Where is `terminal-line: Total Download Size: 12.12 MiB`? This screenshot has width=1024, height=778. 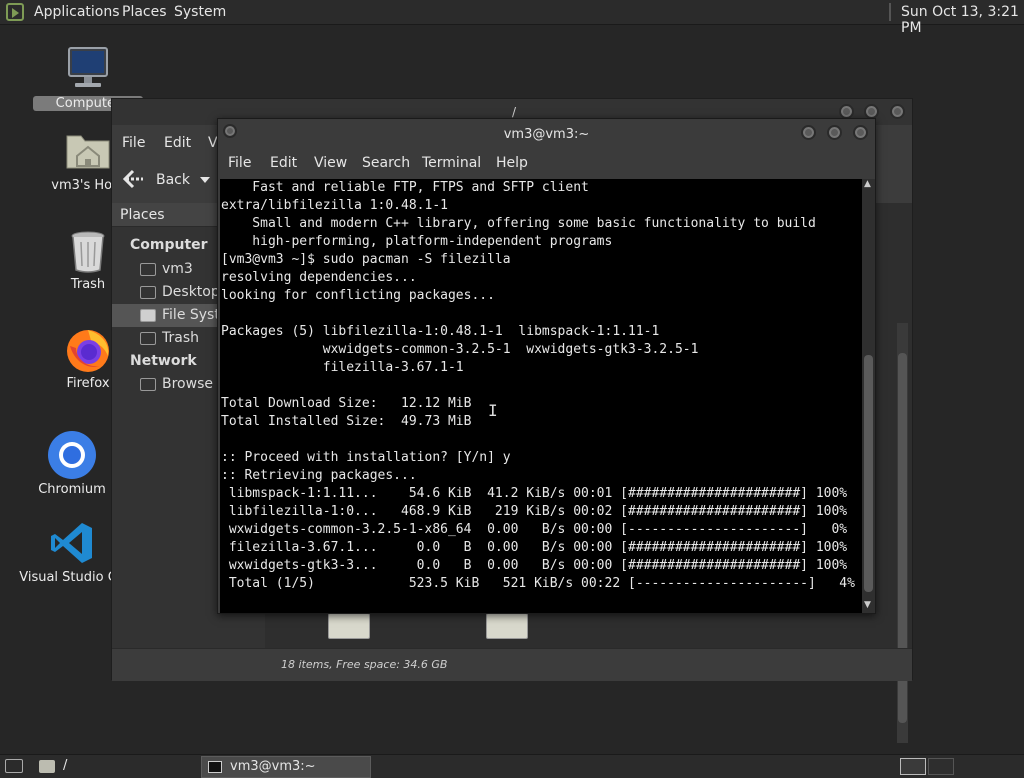
terminal-line: Total Download Size: 12.12 MiB is located at coordinates (346, 403).